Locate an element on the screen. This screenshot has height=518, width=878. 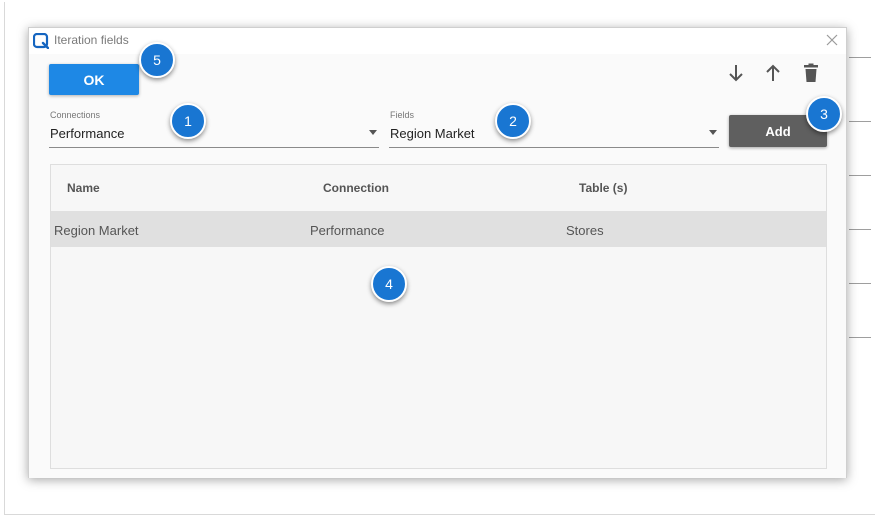
cell-name: Region Market is located at coordinates (96, 230).